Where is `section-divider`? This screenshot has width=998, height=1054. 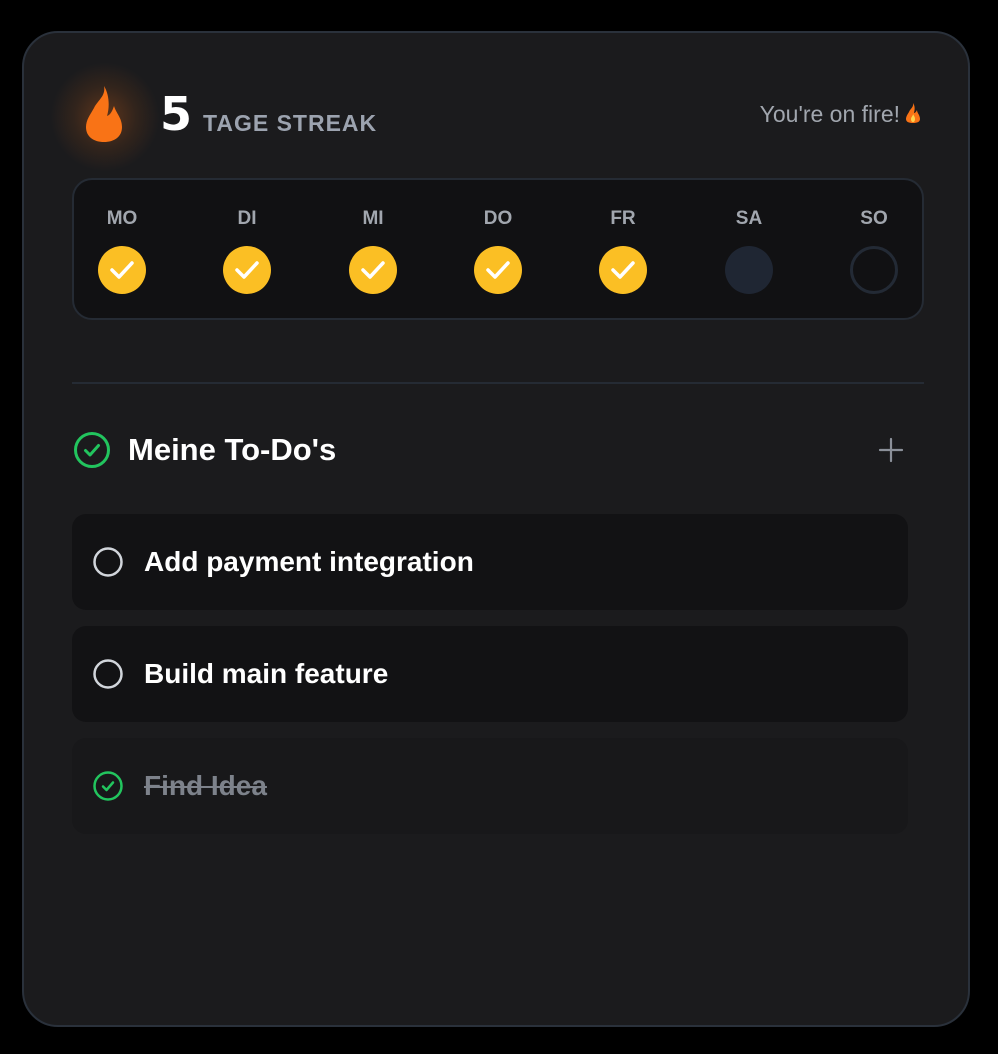
section-divider is located at coordinates (498, 383).